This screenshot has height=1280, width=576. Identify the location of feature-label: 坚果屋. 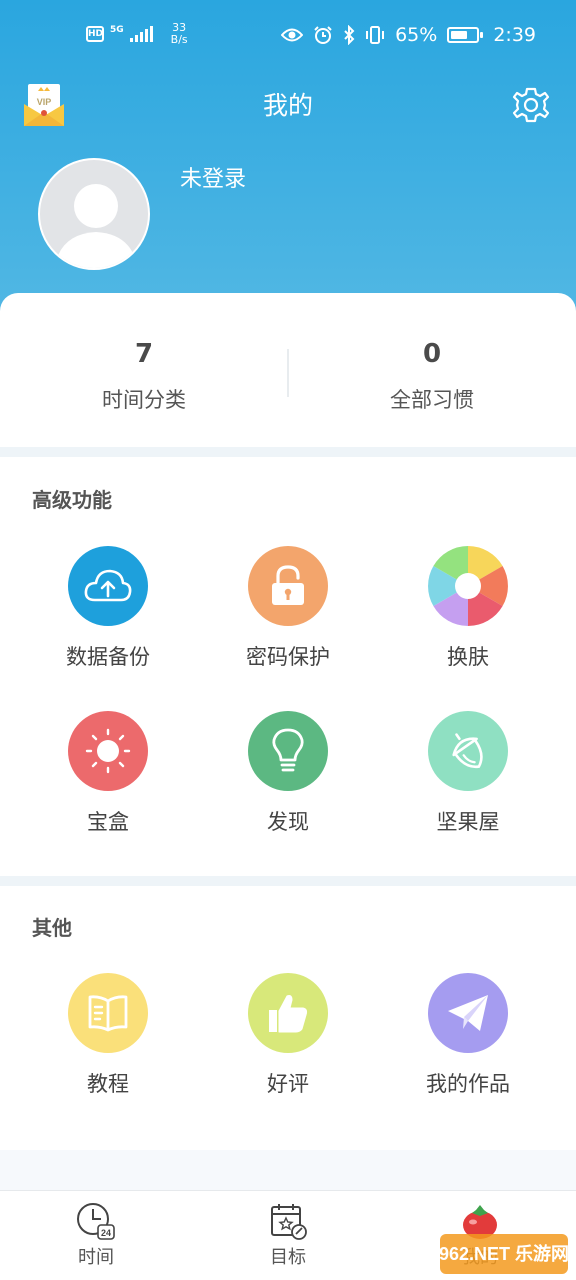
(468, 822).